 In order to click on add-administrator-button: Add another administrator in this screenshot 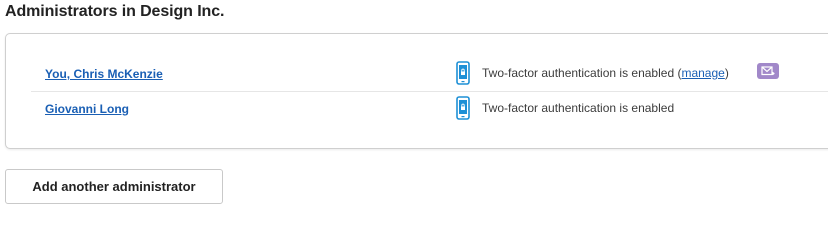, I will do `click(114, 186)`.